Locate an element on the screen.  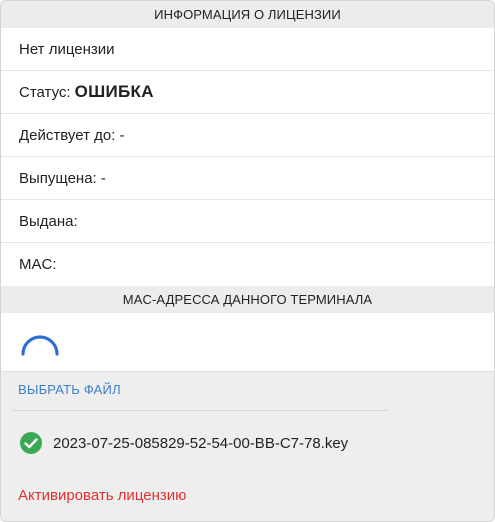
selected-file-name: 2023-07-25-085829-52-54-00-BB-C7-78.key is located at coordinates (201, 443).